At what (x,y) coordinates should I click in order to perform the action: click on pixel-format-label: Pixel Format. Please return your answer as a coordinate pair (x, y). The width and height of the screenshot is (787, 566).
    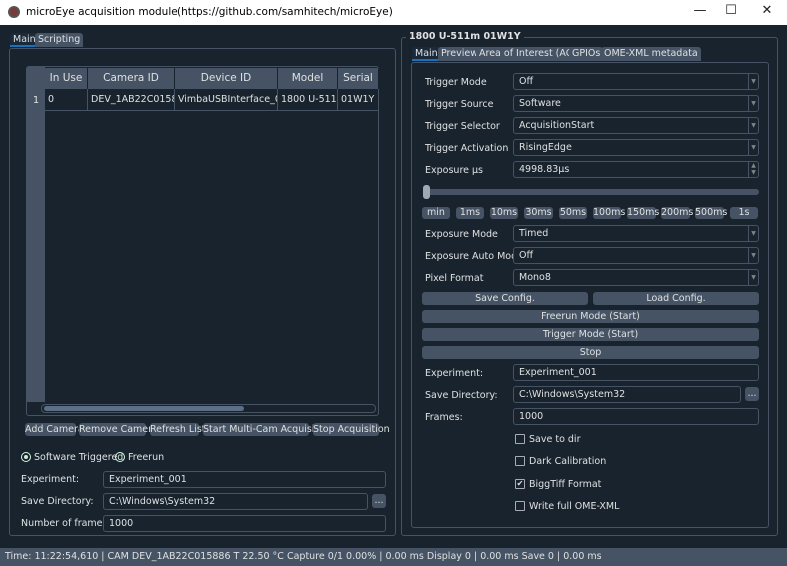
    Looking at the image, I should click on (454, 278).